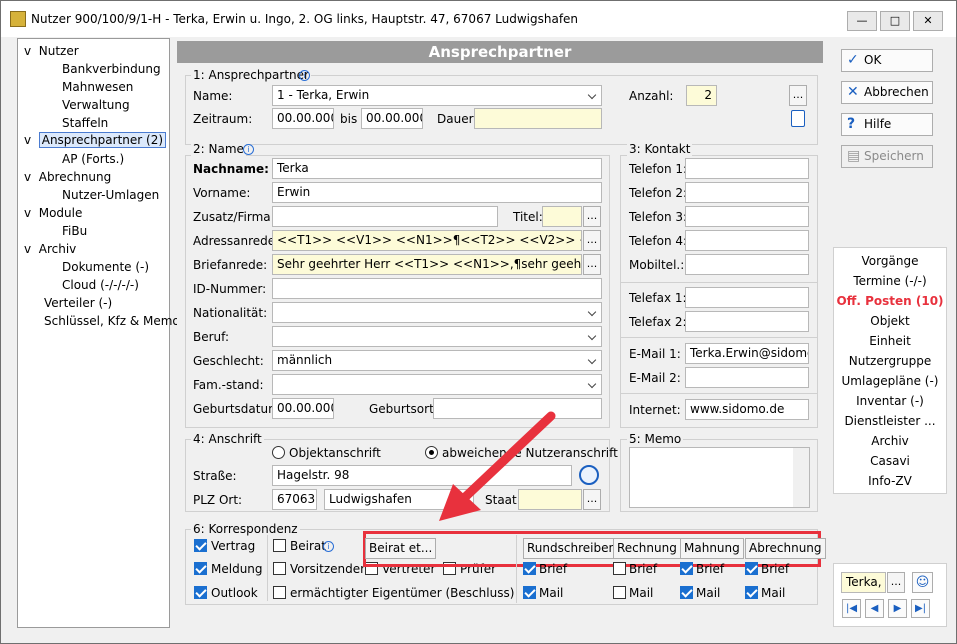 This screenshot has height=644, width=957. What do you see at coordinates (887, 156) in the screenshot?
I see `speichern-button: ▤ Speichern` at bounding box center [887, 156].